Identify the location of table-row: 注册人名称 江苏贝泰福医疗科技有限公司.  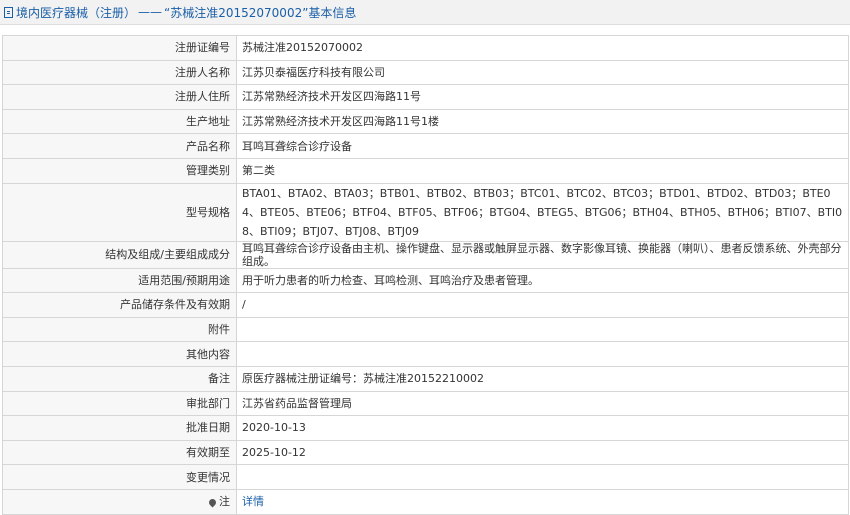
(425, 72).